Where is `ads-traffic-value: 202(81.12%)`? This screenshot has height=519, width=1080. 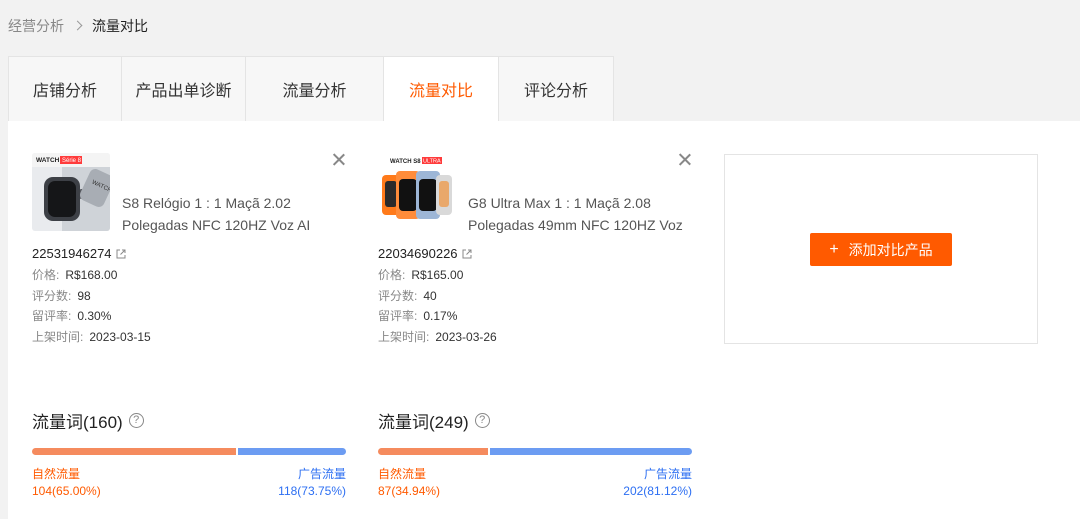
ads-traffic-value: 202(81.12%) is located at coordinates (657, 491).